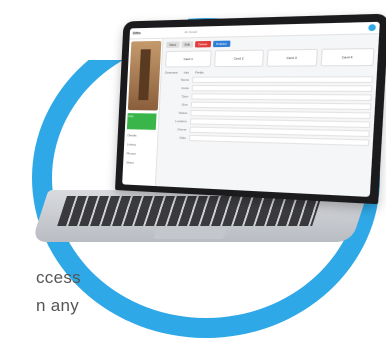 This screenshot has height=338, width=386. I want to click on publish-button: Publish, so click(221, 44).